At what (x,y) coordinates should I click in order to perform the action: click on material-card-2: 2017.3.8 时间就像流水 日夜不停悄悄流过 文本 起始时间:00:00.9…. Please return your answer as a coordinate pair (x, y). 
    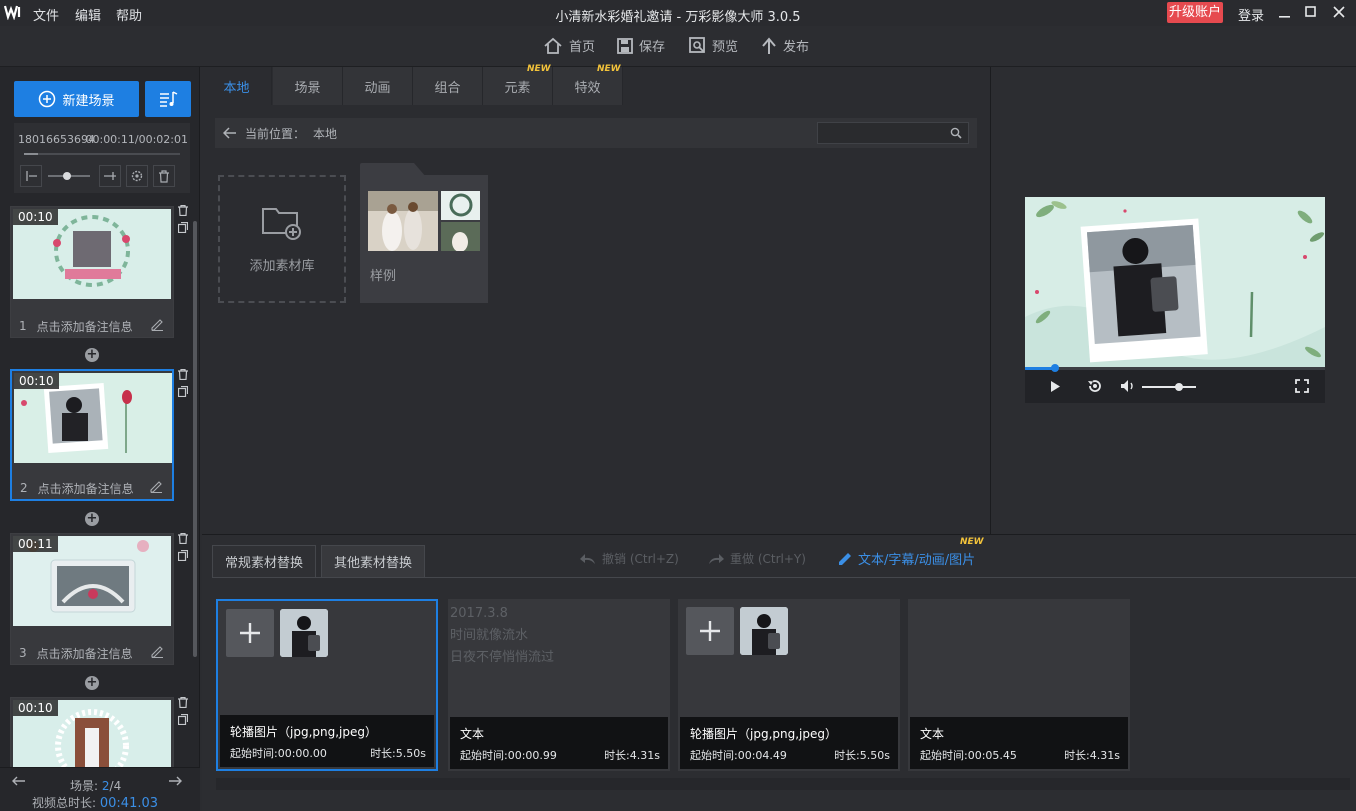
    Looking at the image, I should click on (559, 685).